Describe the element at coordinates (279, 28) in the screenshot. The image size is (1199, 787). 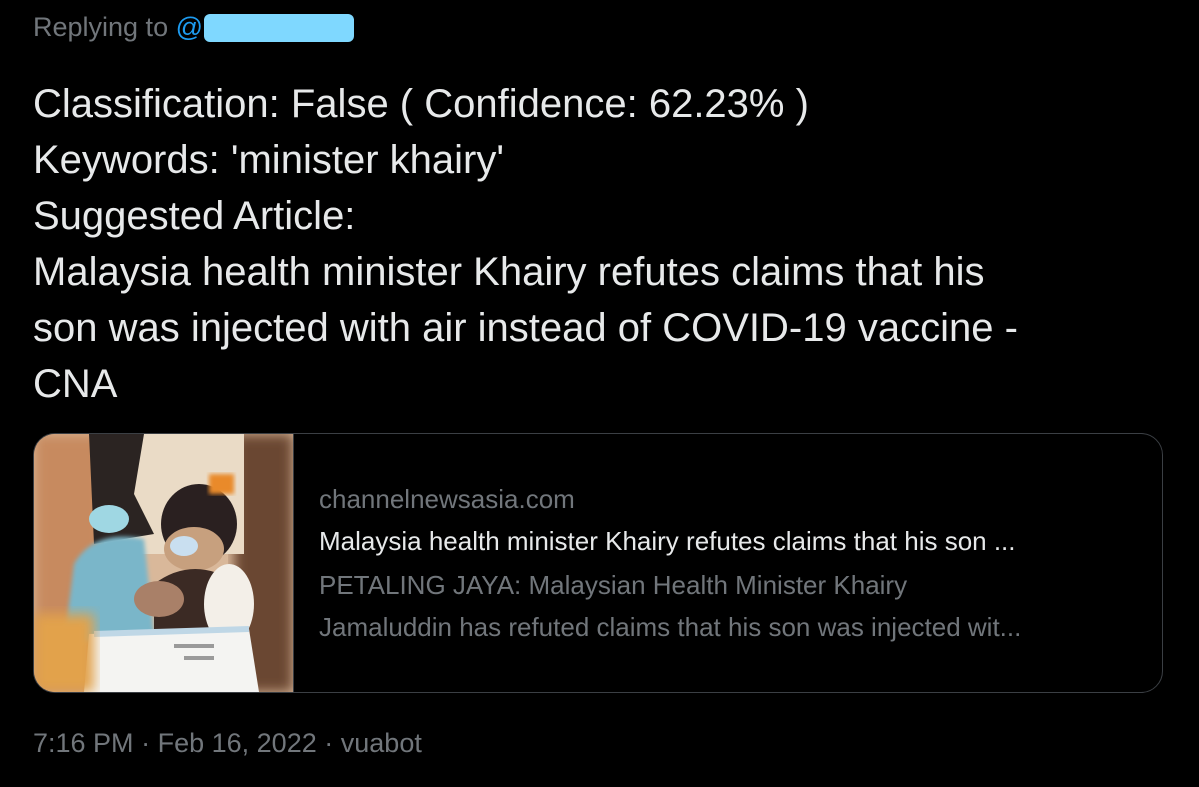
I see `redacted-username` at that location.